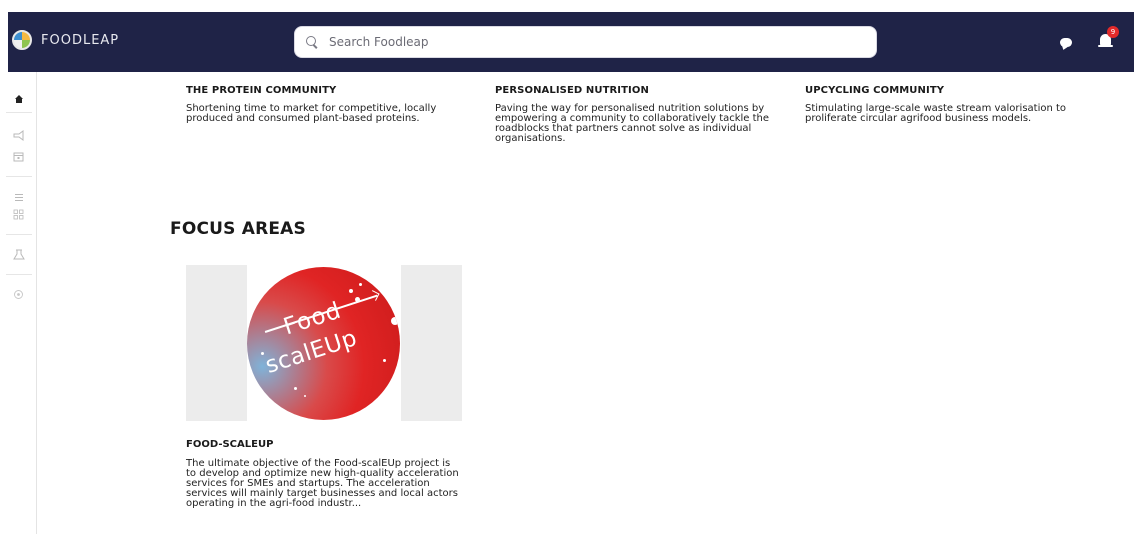 The width and height of the screenshot is (1134, 534). I want to click on sidebar-item-lab, so click(18, 255).